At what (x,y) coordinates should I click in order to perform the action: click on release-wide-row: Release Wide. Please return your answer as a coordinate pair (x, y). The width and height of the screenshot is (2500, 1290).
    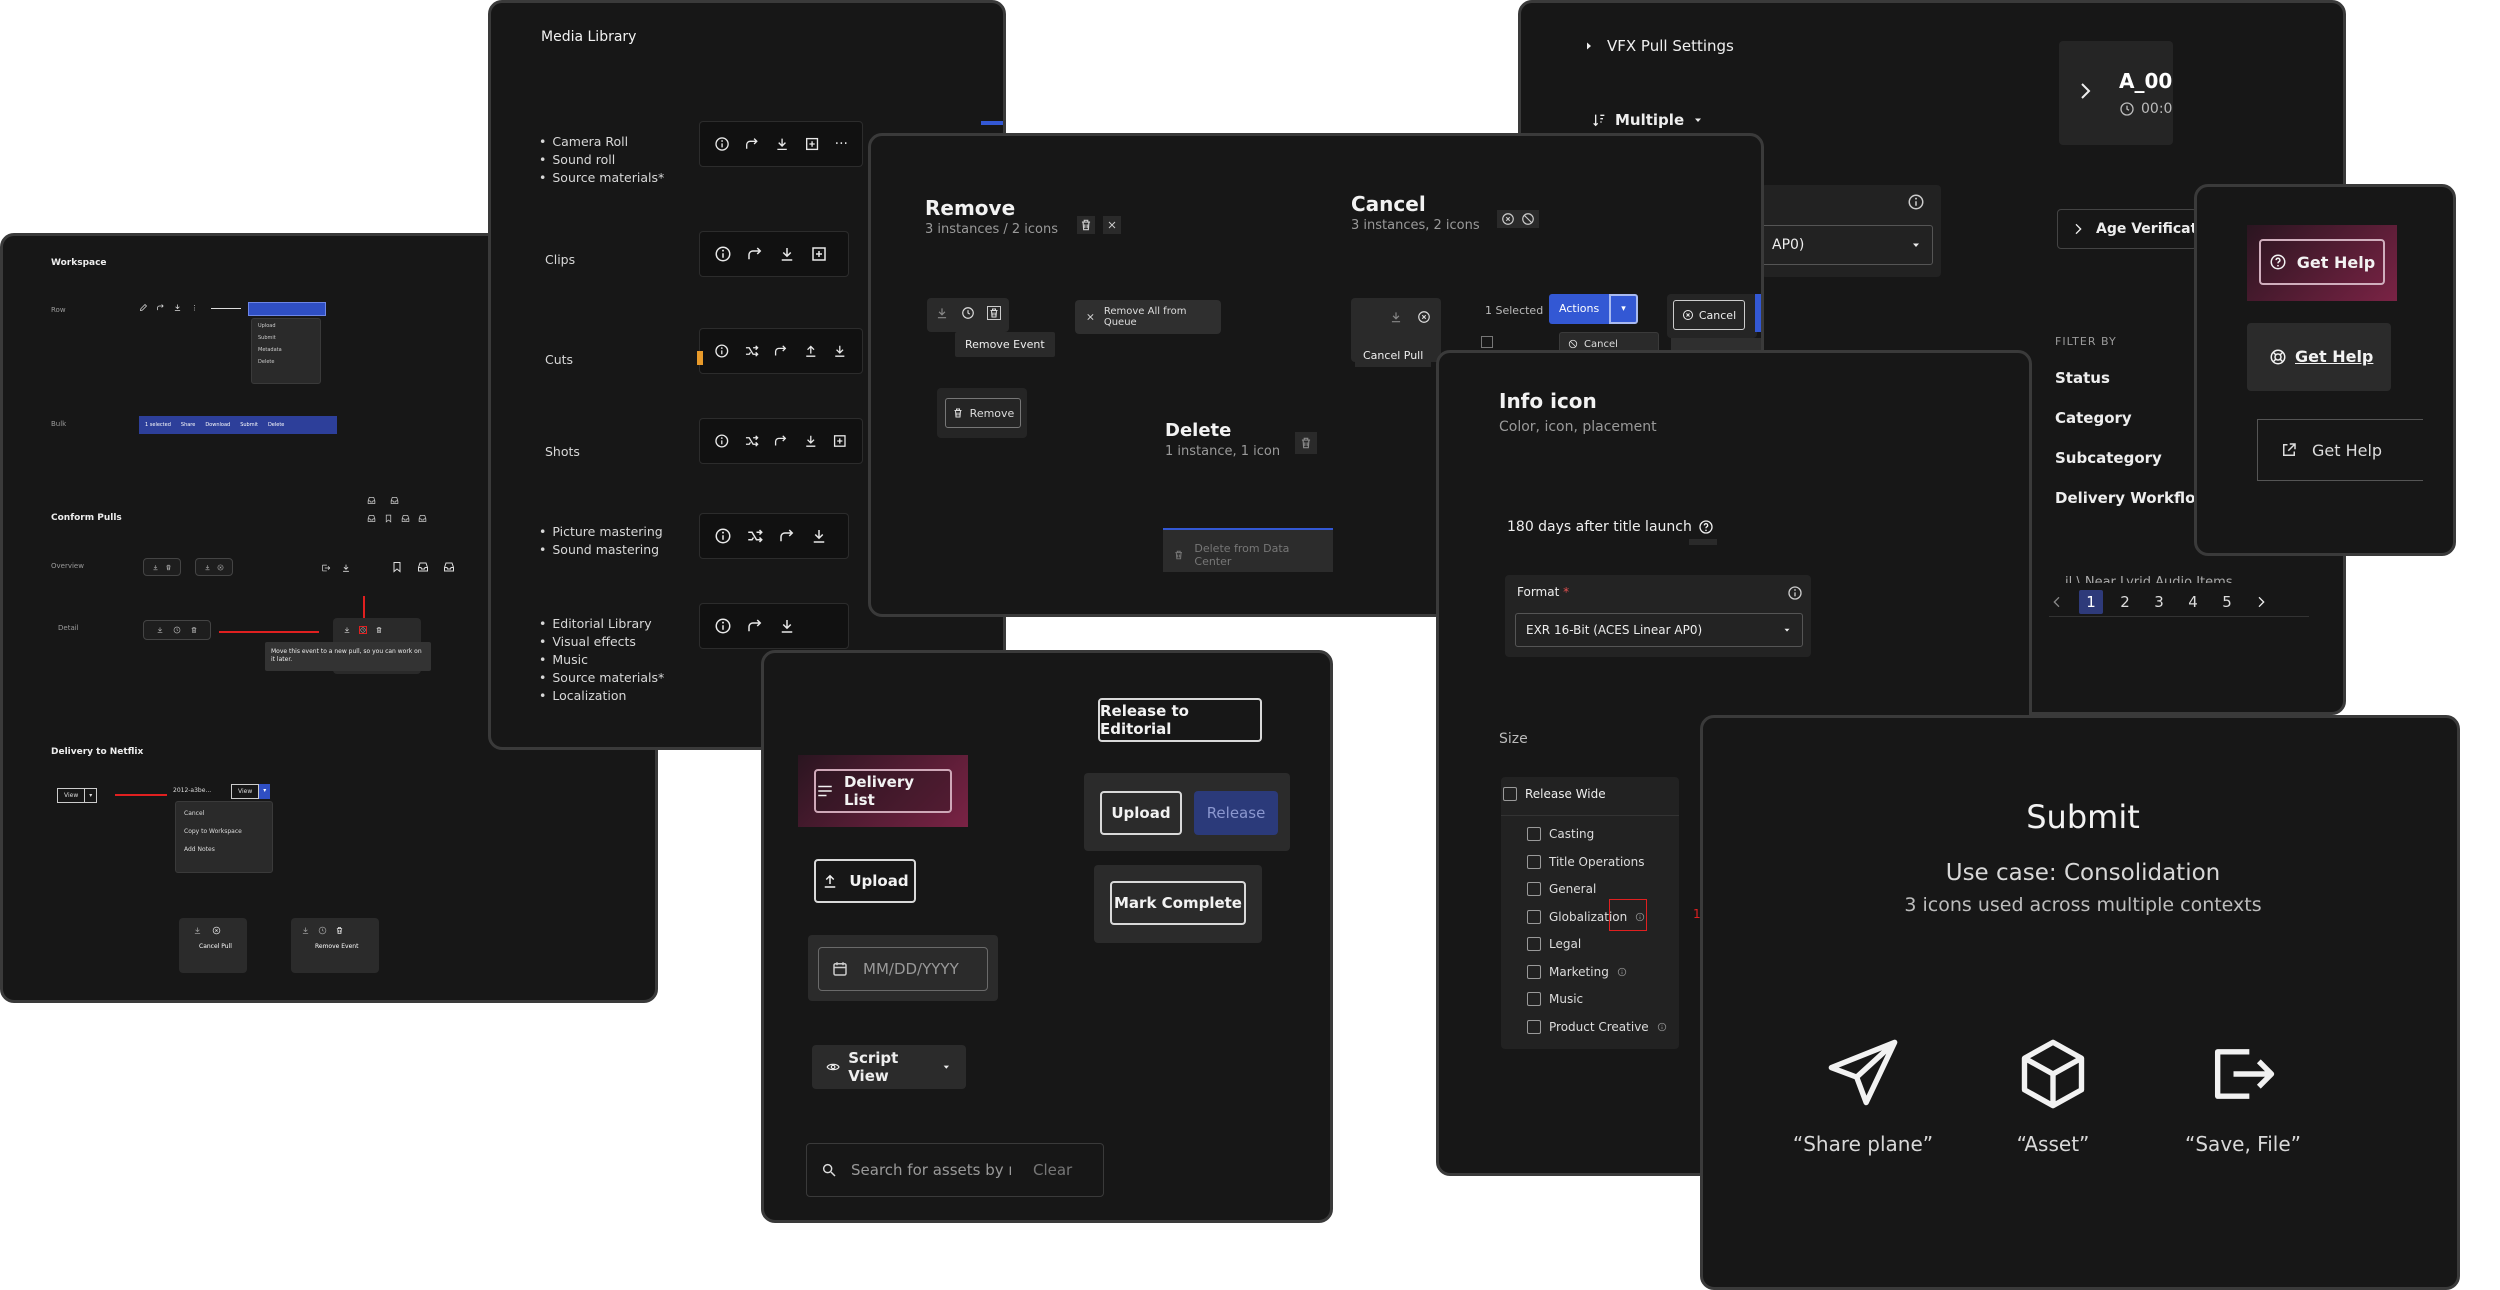
    Looking at the image, I should click on (1554, 794).